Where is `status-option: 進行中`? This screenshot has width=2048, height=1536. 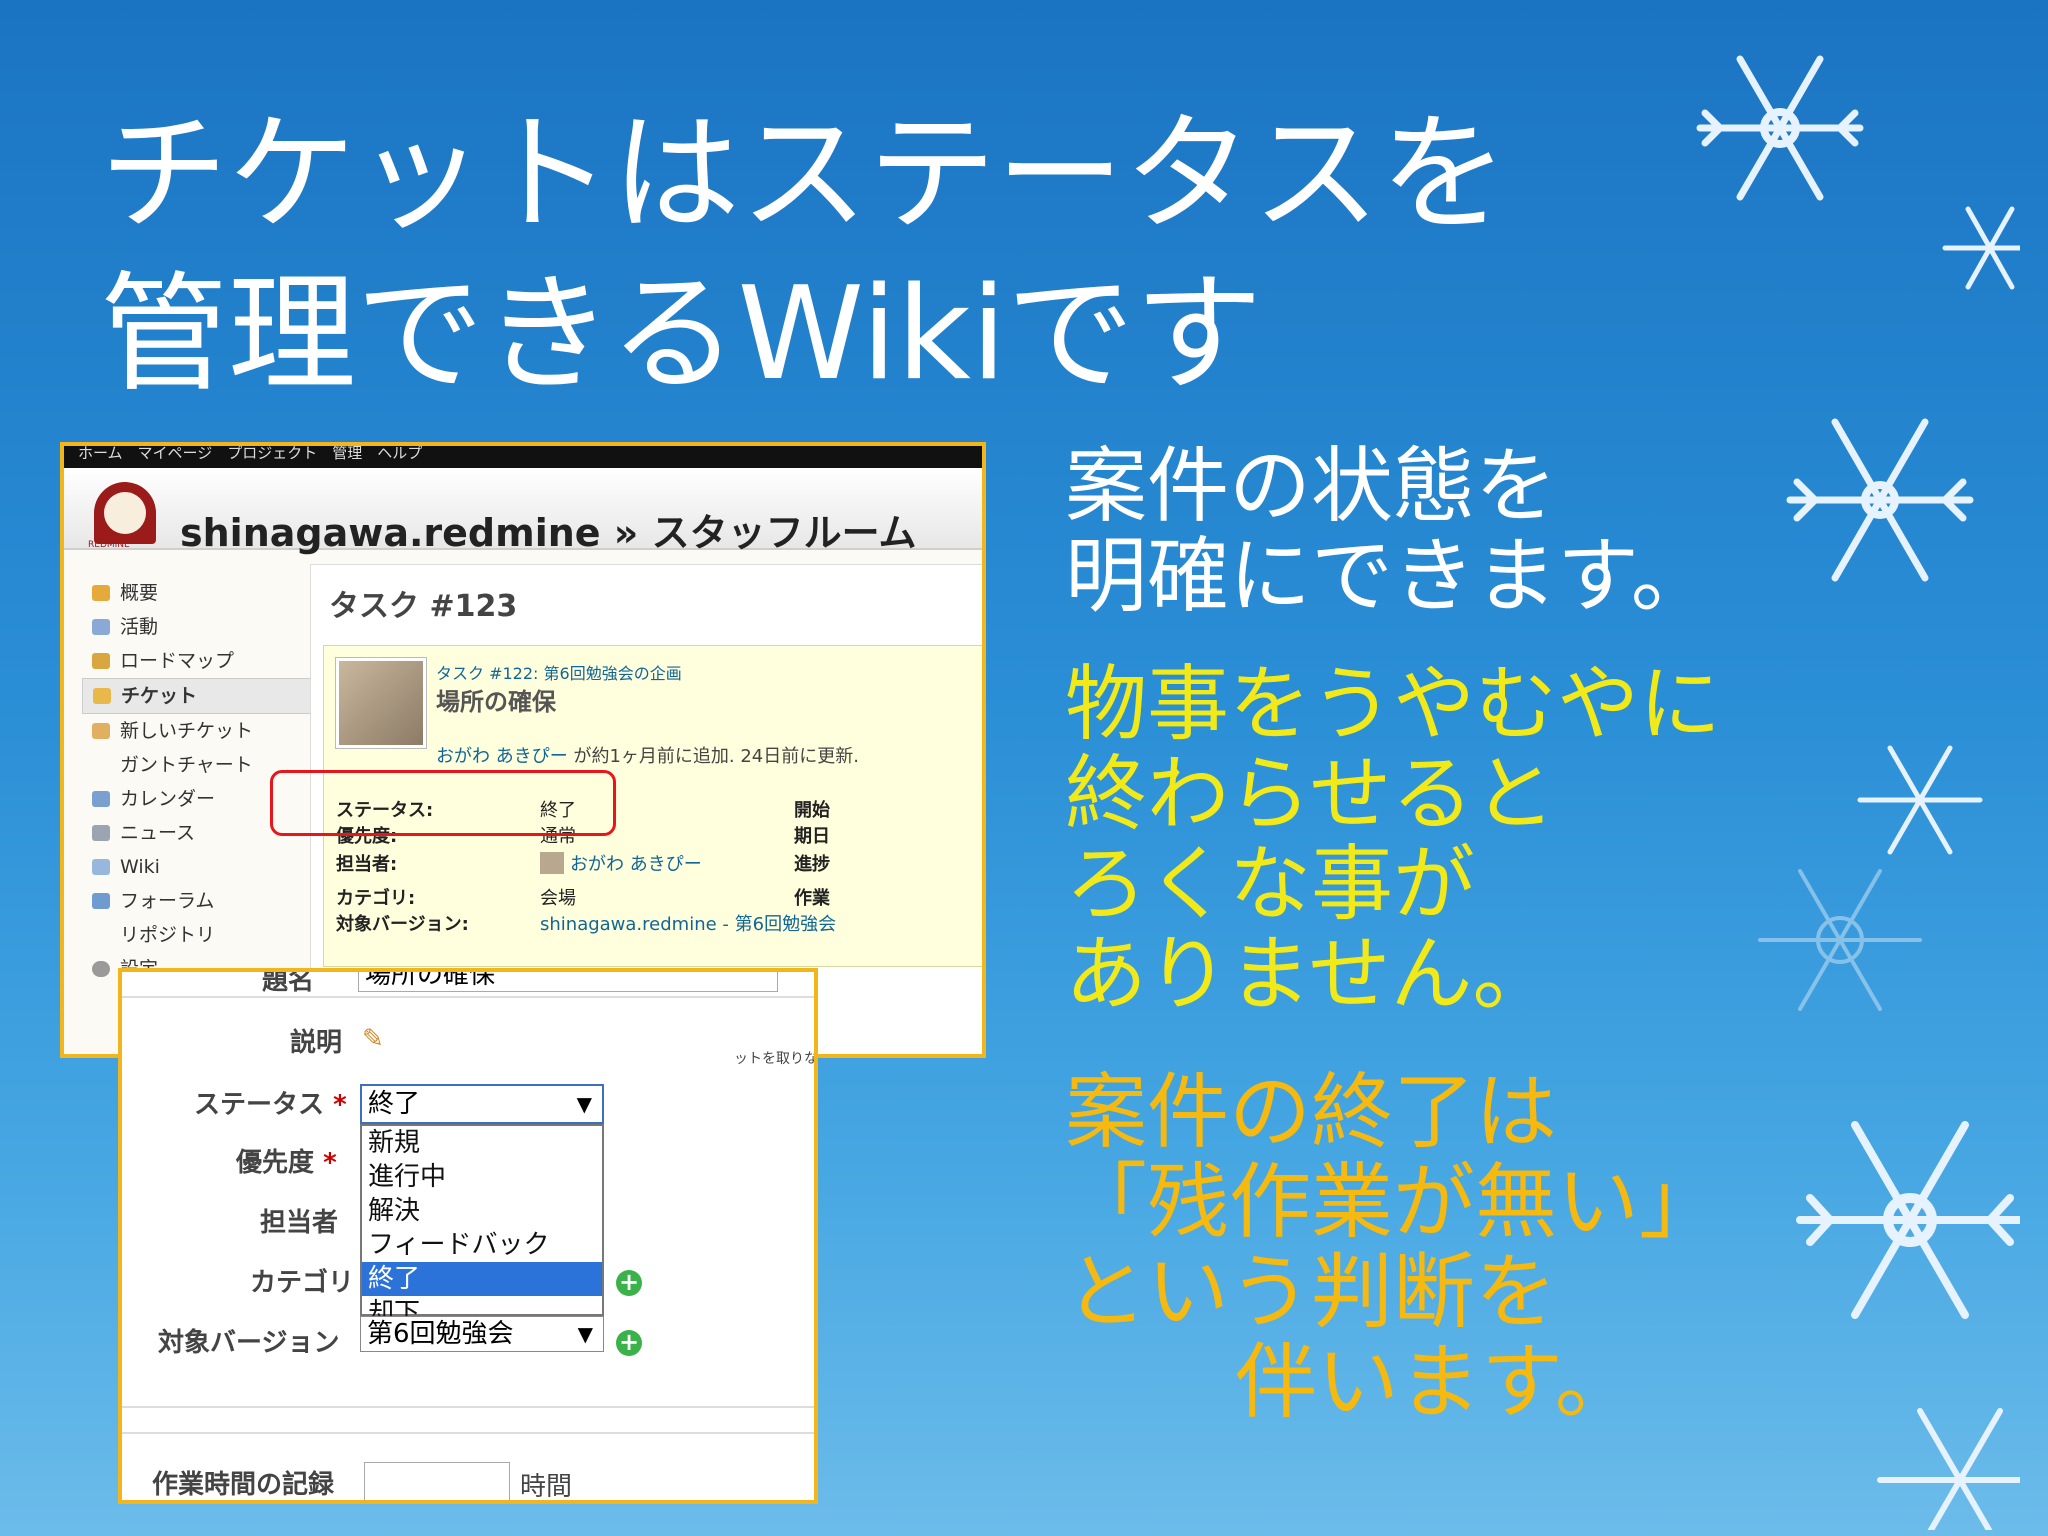
status-option: 進行中 is located at coordinates (482, 1177).